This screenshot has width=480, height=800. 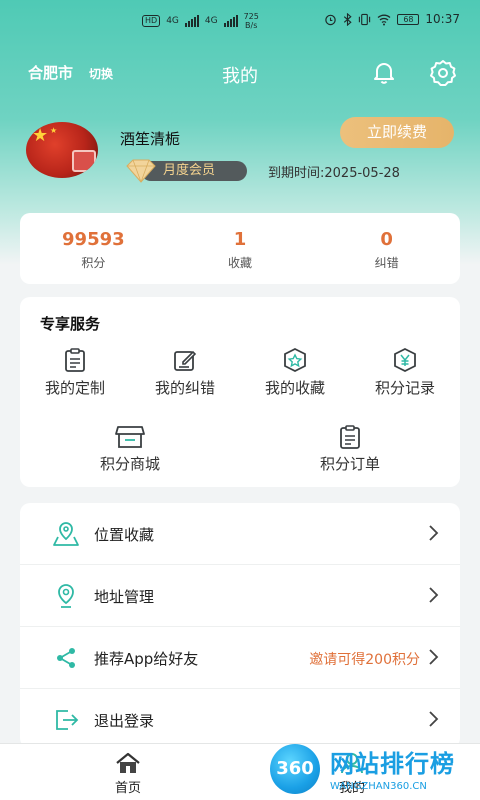 What do you see at coordinates (128, 774) in the screenshot?
I see `tab-home: 首页` at bounding box center [128, 774].